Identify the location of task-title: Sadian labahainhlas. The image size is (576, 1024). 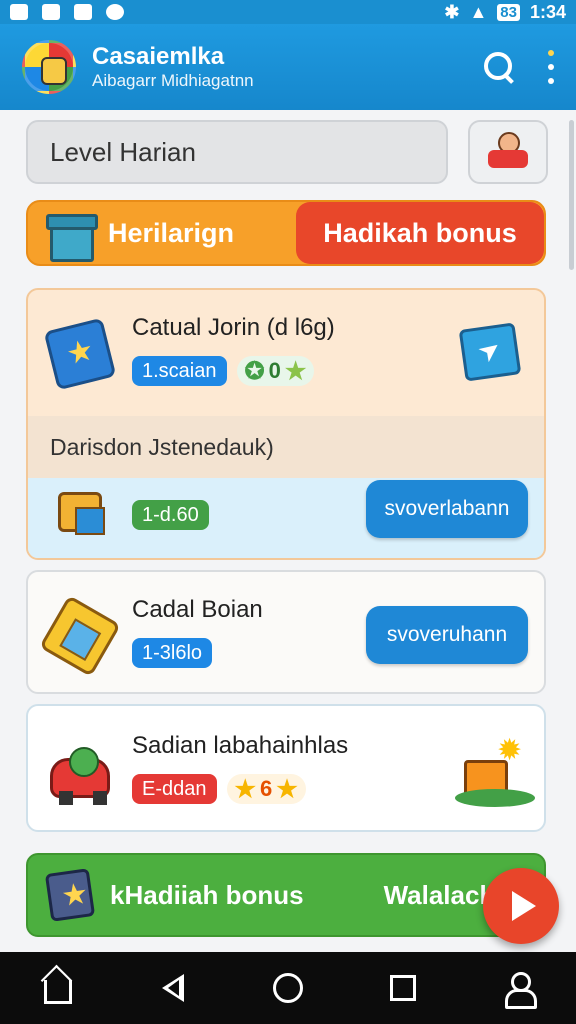
(240, 745).